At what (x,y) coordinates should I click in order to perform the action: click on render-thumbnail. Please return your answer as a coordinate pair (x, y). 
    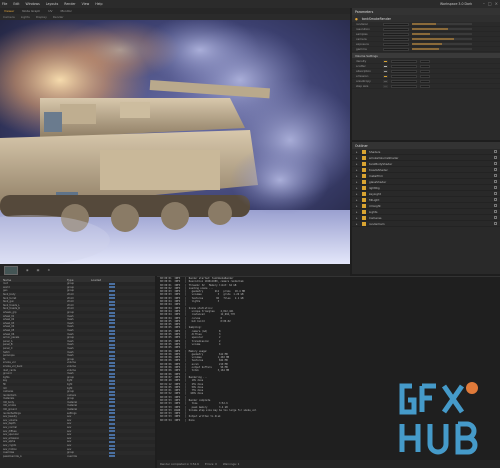
    Looking at the image, I should click on (11, 270).